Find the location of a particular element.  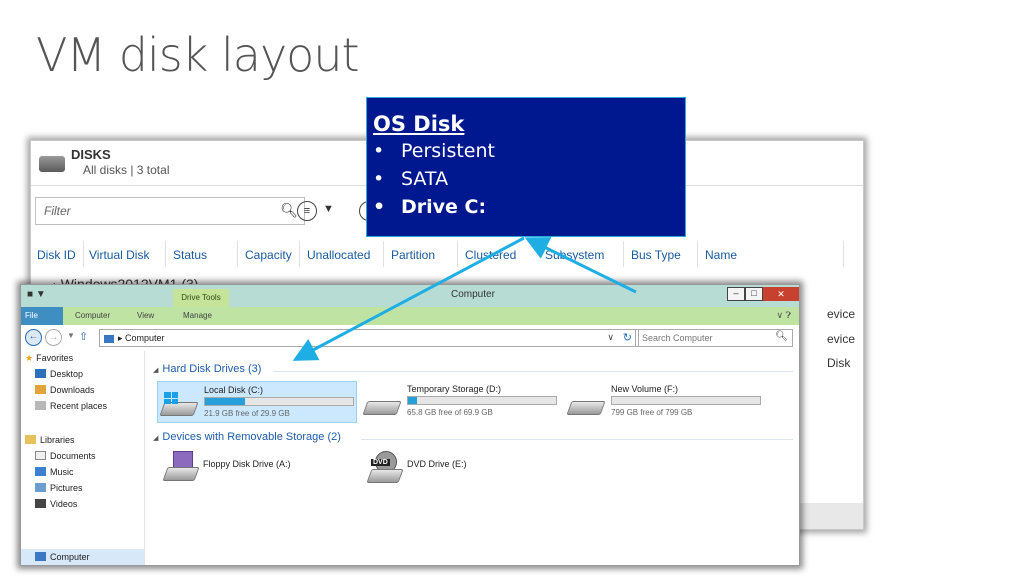

computer-icon is located at coordinates (40, 556).